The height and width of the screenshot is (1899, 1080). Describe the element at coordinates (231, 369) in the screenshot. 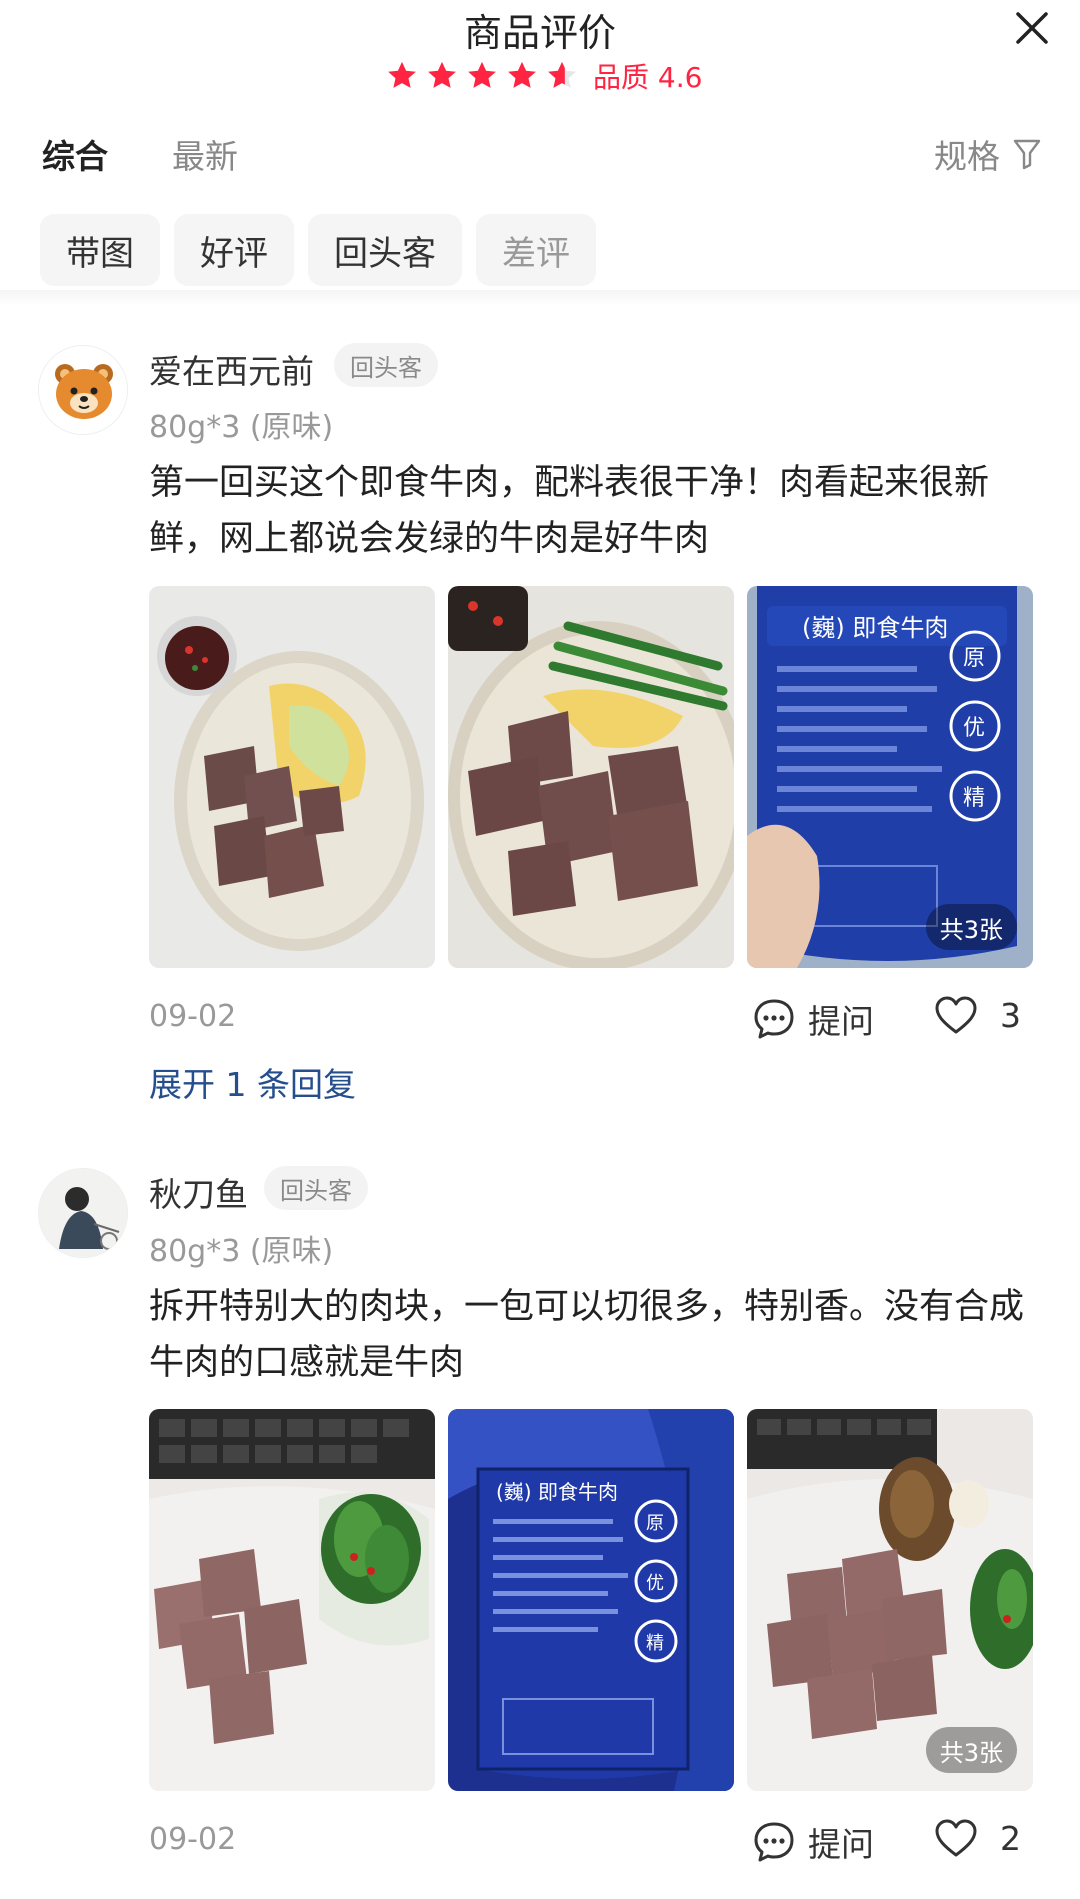

I see `username: 爱在西元前` at that location.